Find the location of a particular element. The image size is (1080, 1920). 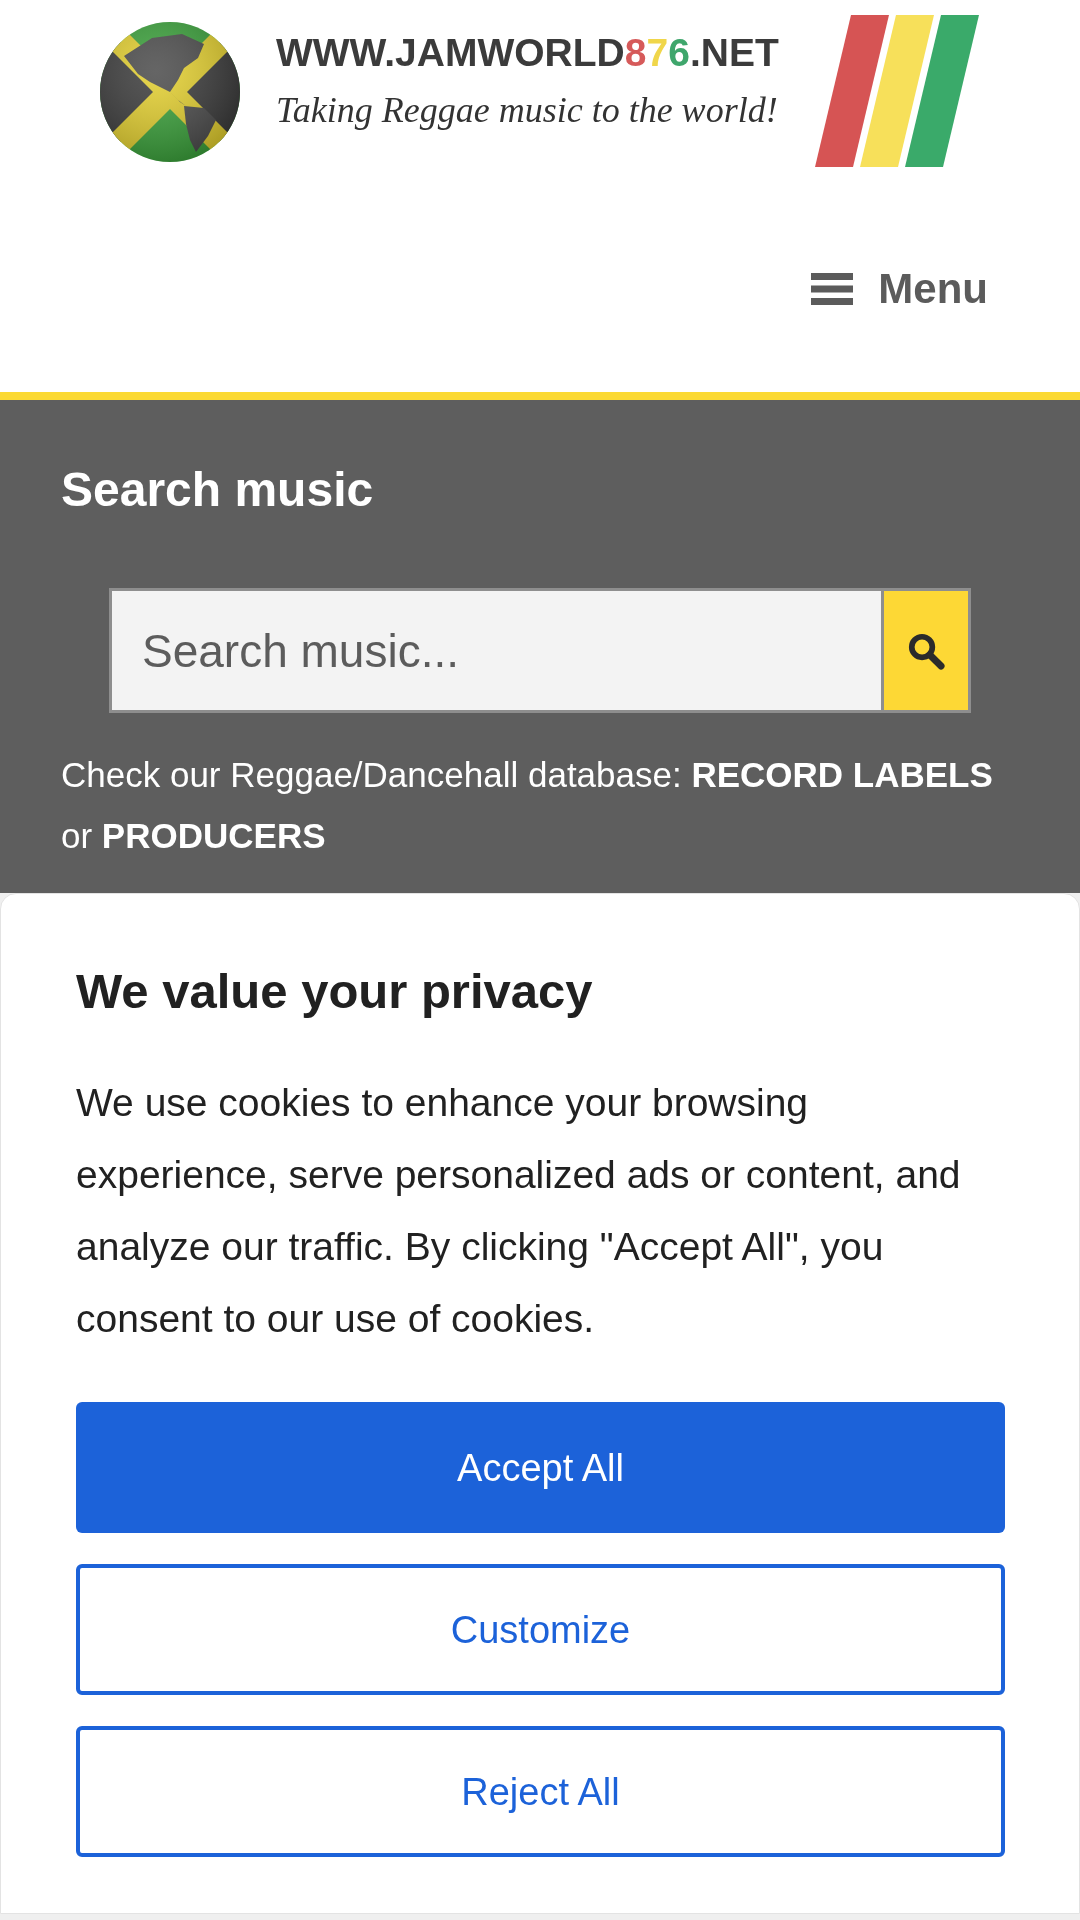

menu-icon is located at coordinates (832, 288).